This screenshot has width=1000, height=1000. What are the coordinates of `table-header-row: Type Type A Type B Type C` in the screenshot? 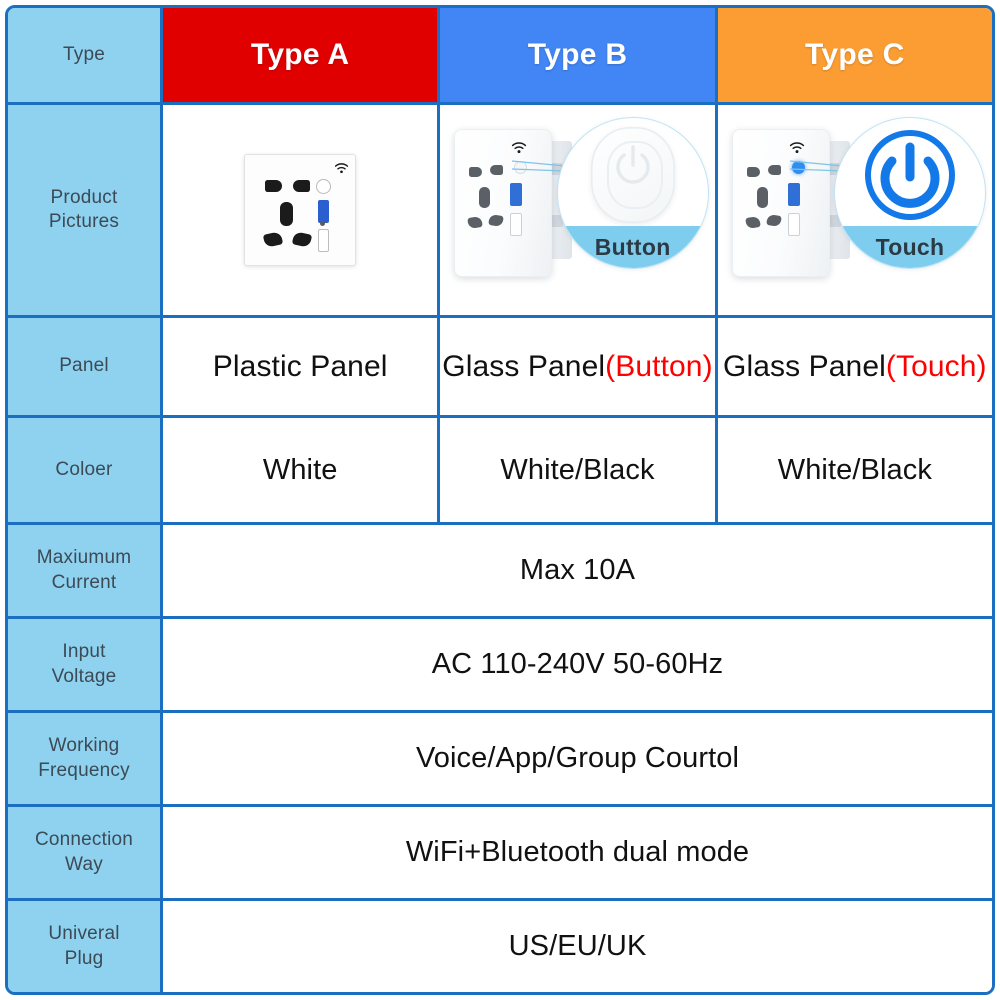 It's located at (500, 56).